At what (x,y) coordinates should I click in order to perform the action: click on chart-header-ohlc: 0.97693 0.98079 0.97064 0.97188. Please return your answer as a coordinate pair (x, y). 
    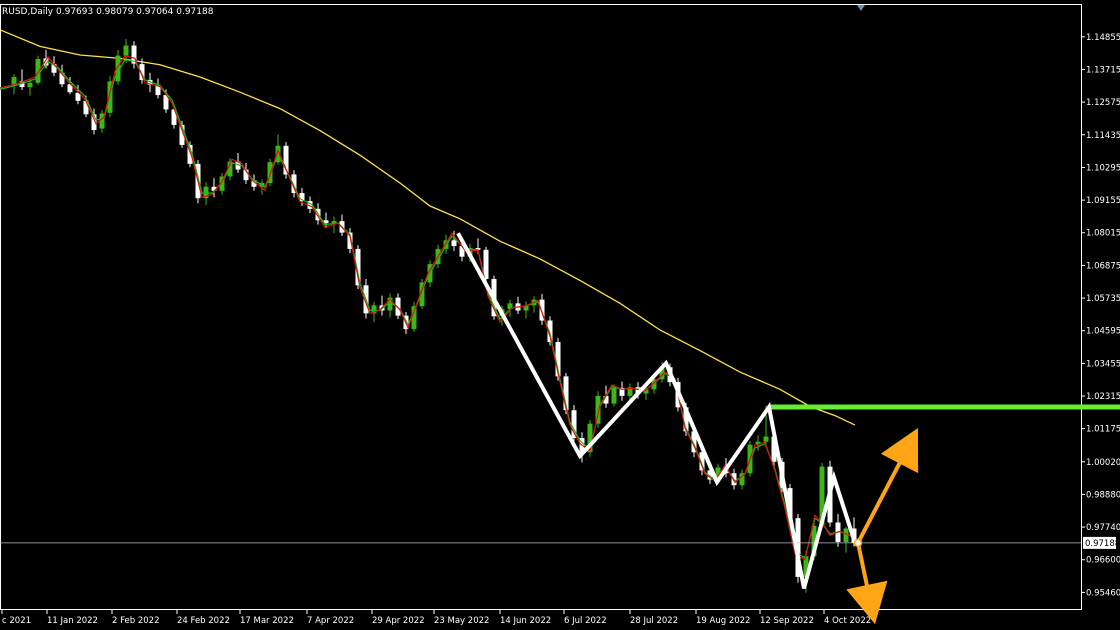
    Looking at the image, I should click on (135, 12).